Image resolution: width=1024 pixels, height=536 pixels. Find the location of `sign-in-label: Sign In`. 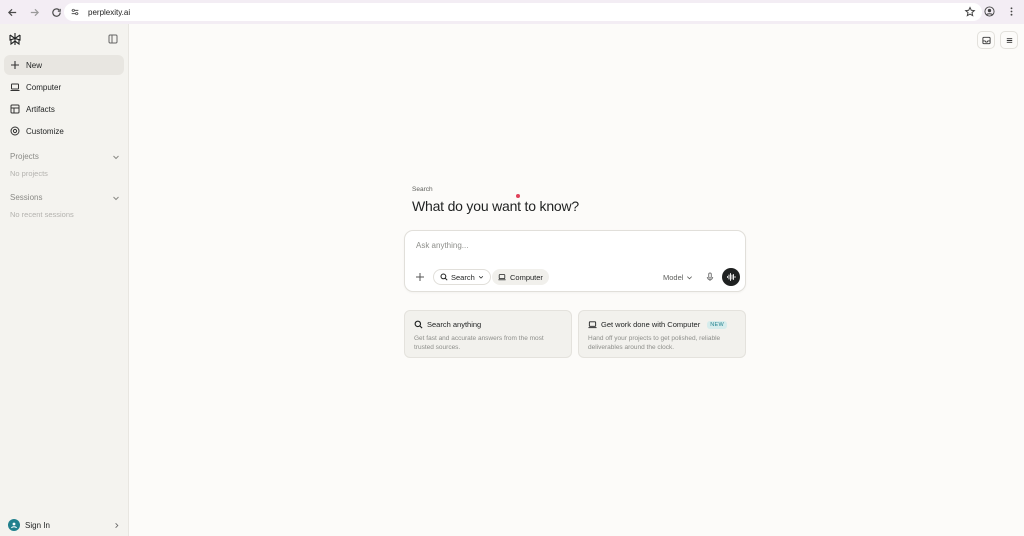

sign-in-label: Sign In is located at coordinates (37, 525).